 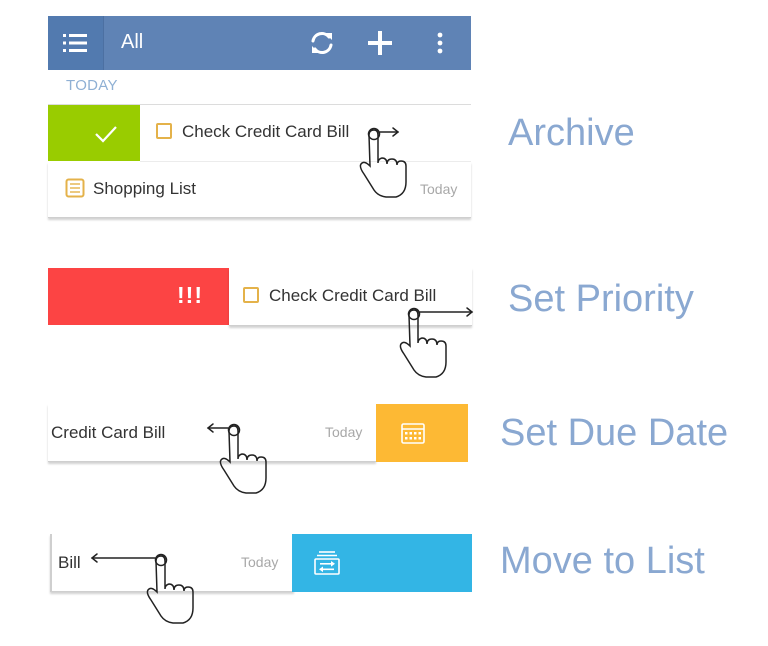 What do you see at coordinates (266, 131) in the screenshot?
I see `task-title: Check Credit Card Bill` at bounding box center [266, 131].